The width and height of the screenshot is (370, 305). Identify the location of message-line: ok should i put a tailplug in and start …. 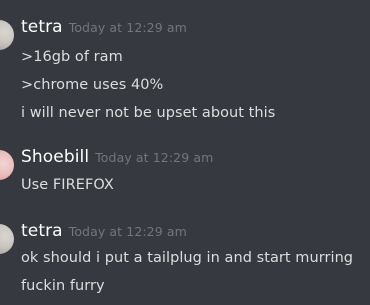
(187, 258).